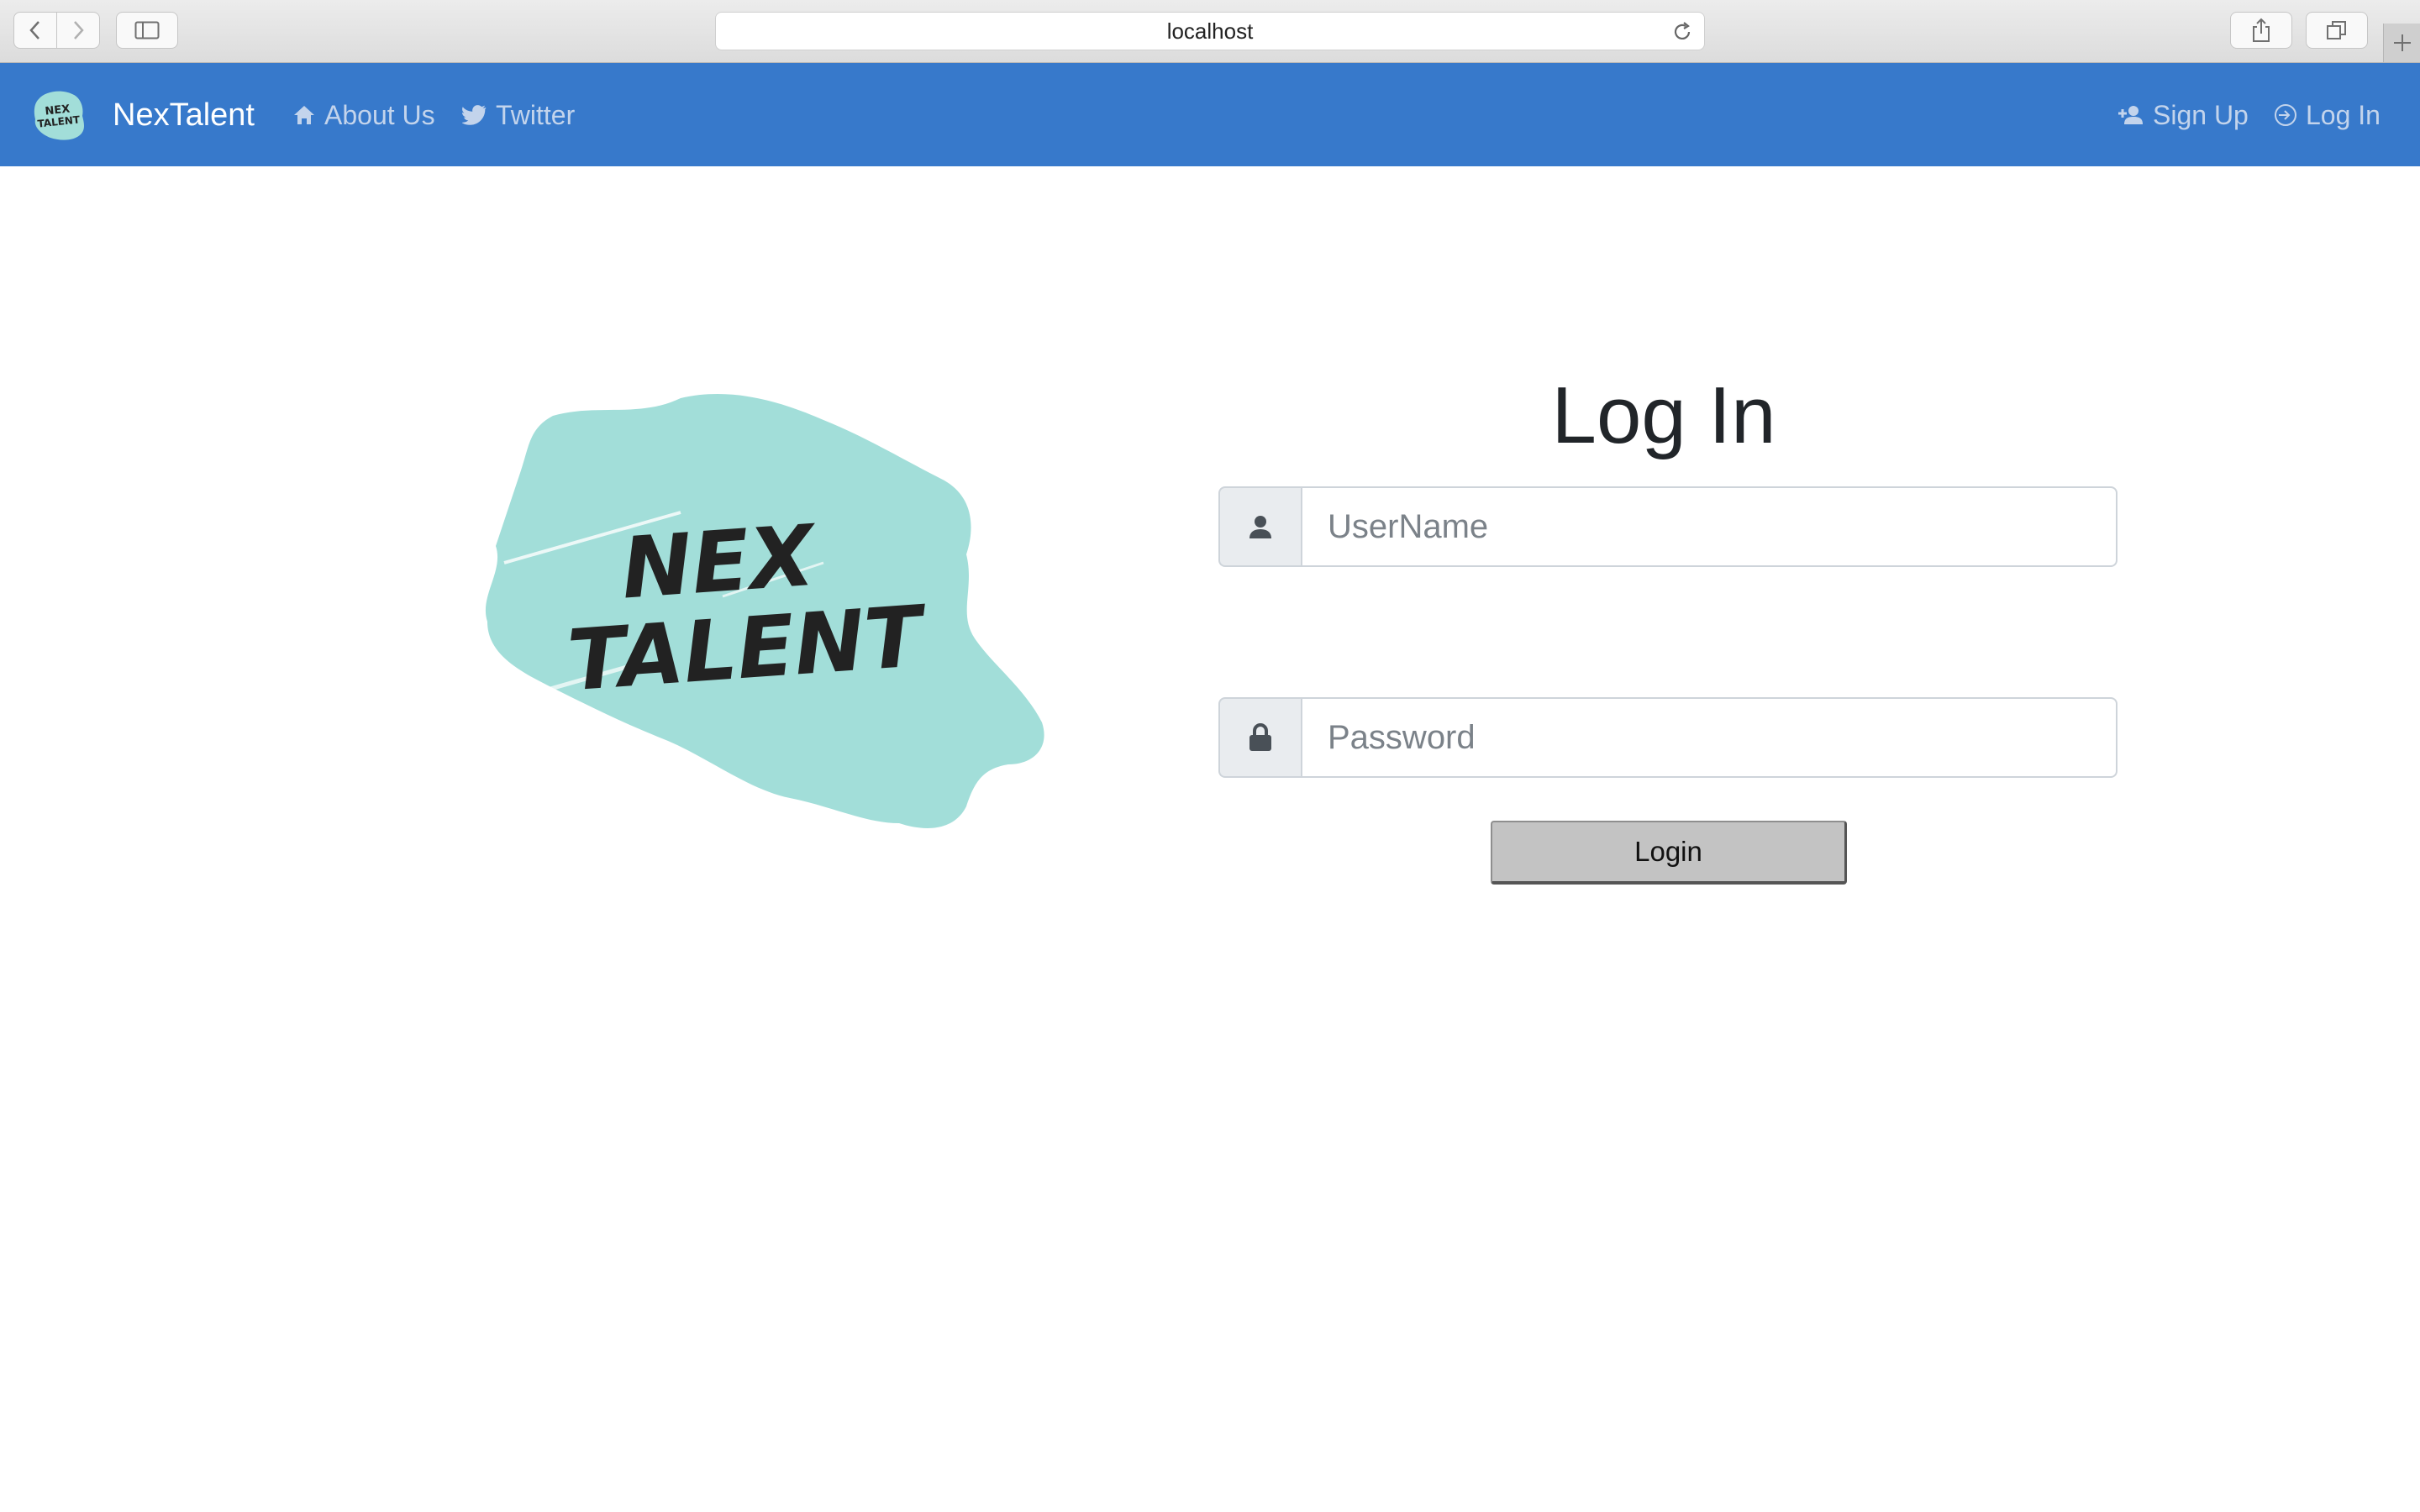  I want to click on twitter-icon, so click(475, 115).